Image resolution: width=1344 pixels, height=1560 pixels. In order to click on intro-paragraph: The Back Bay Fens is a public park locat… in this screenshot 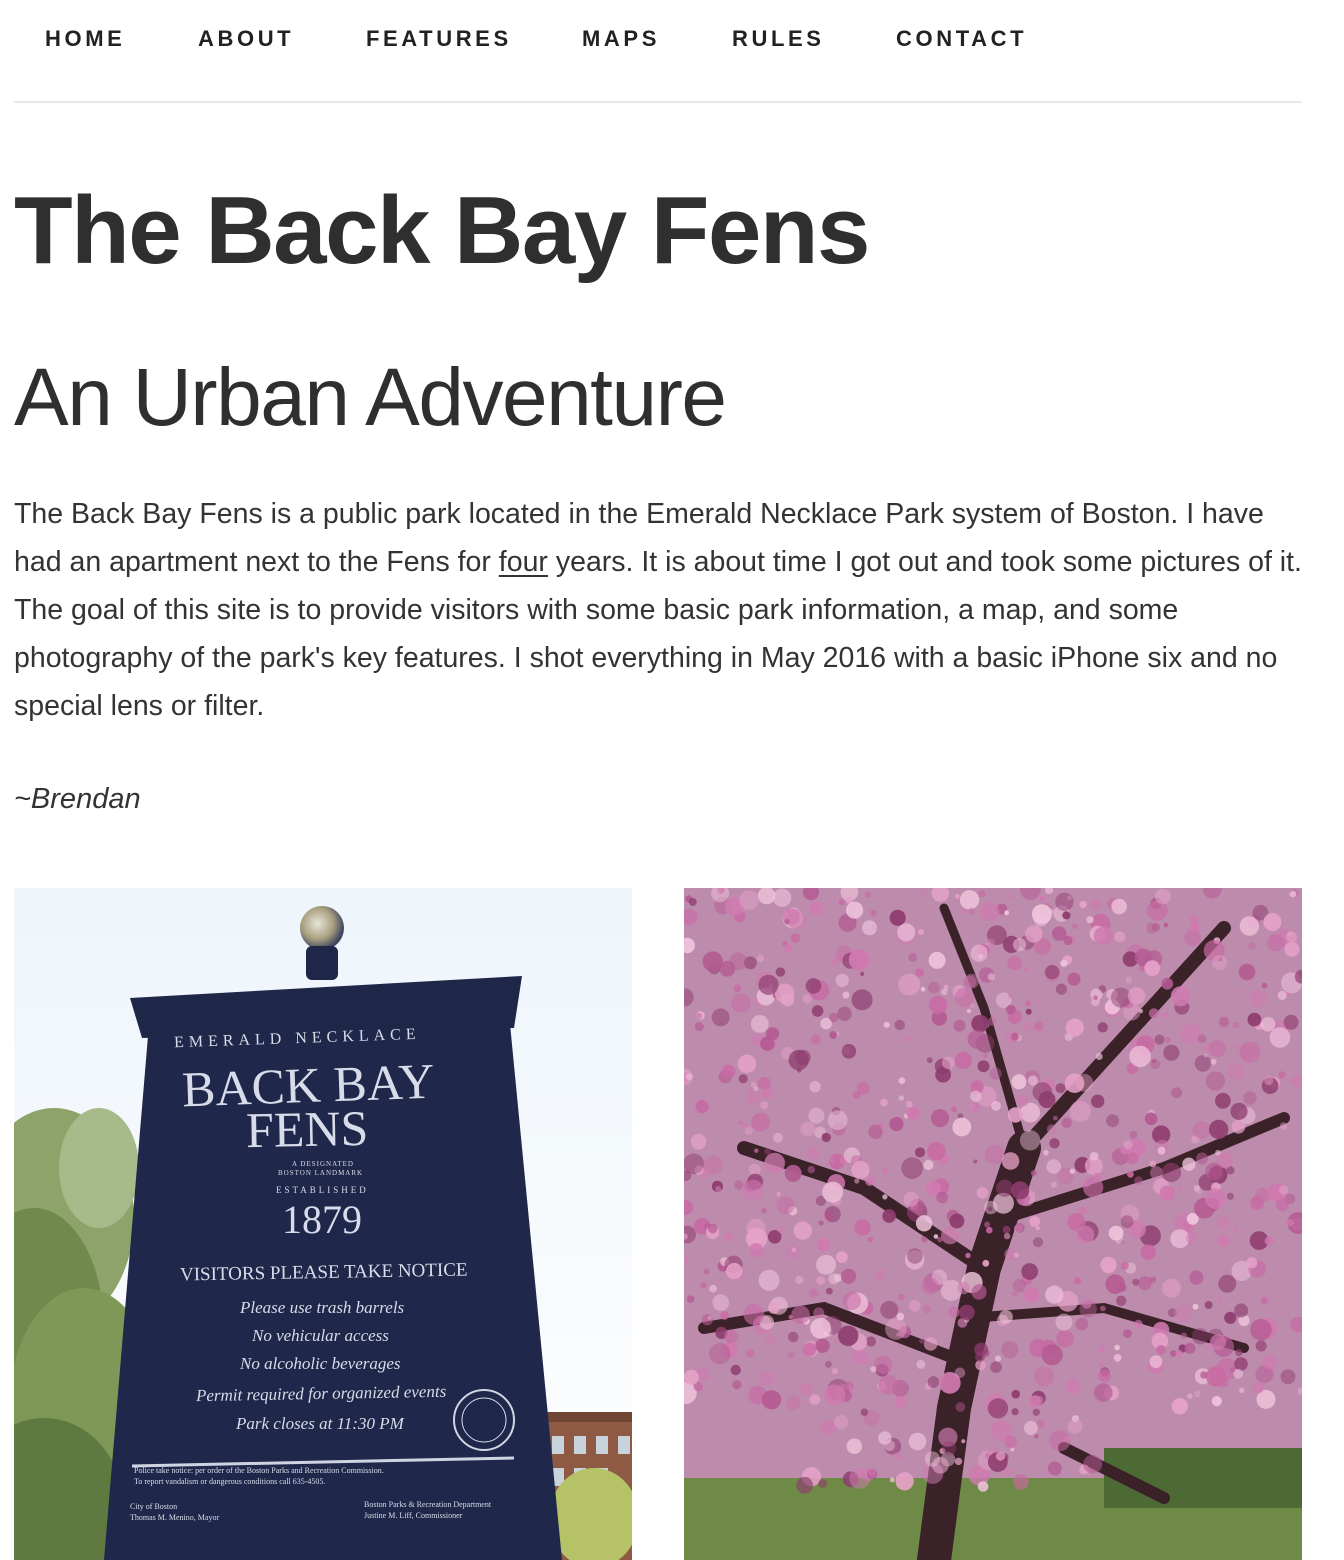, I will do `click(664, 610)`.